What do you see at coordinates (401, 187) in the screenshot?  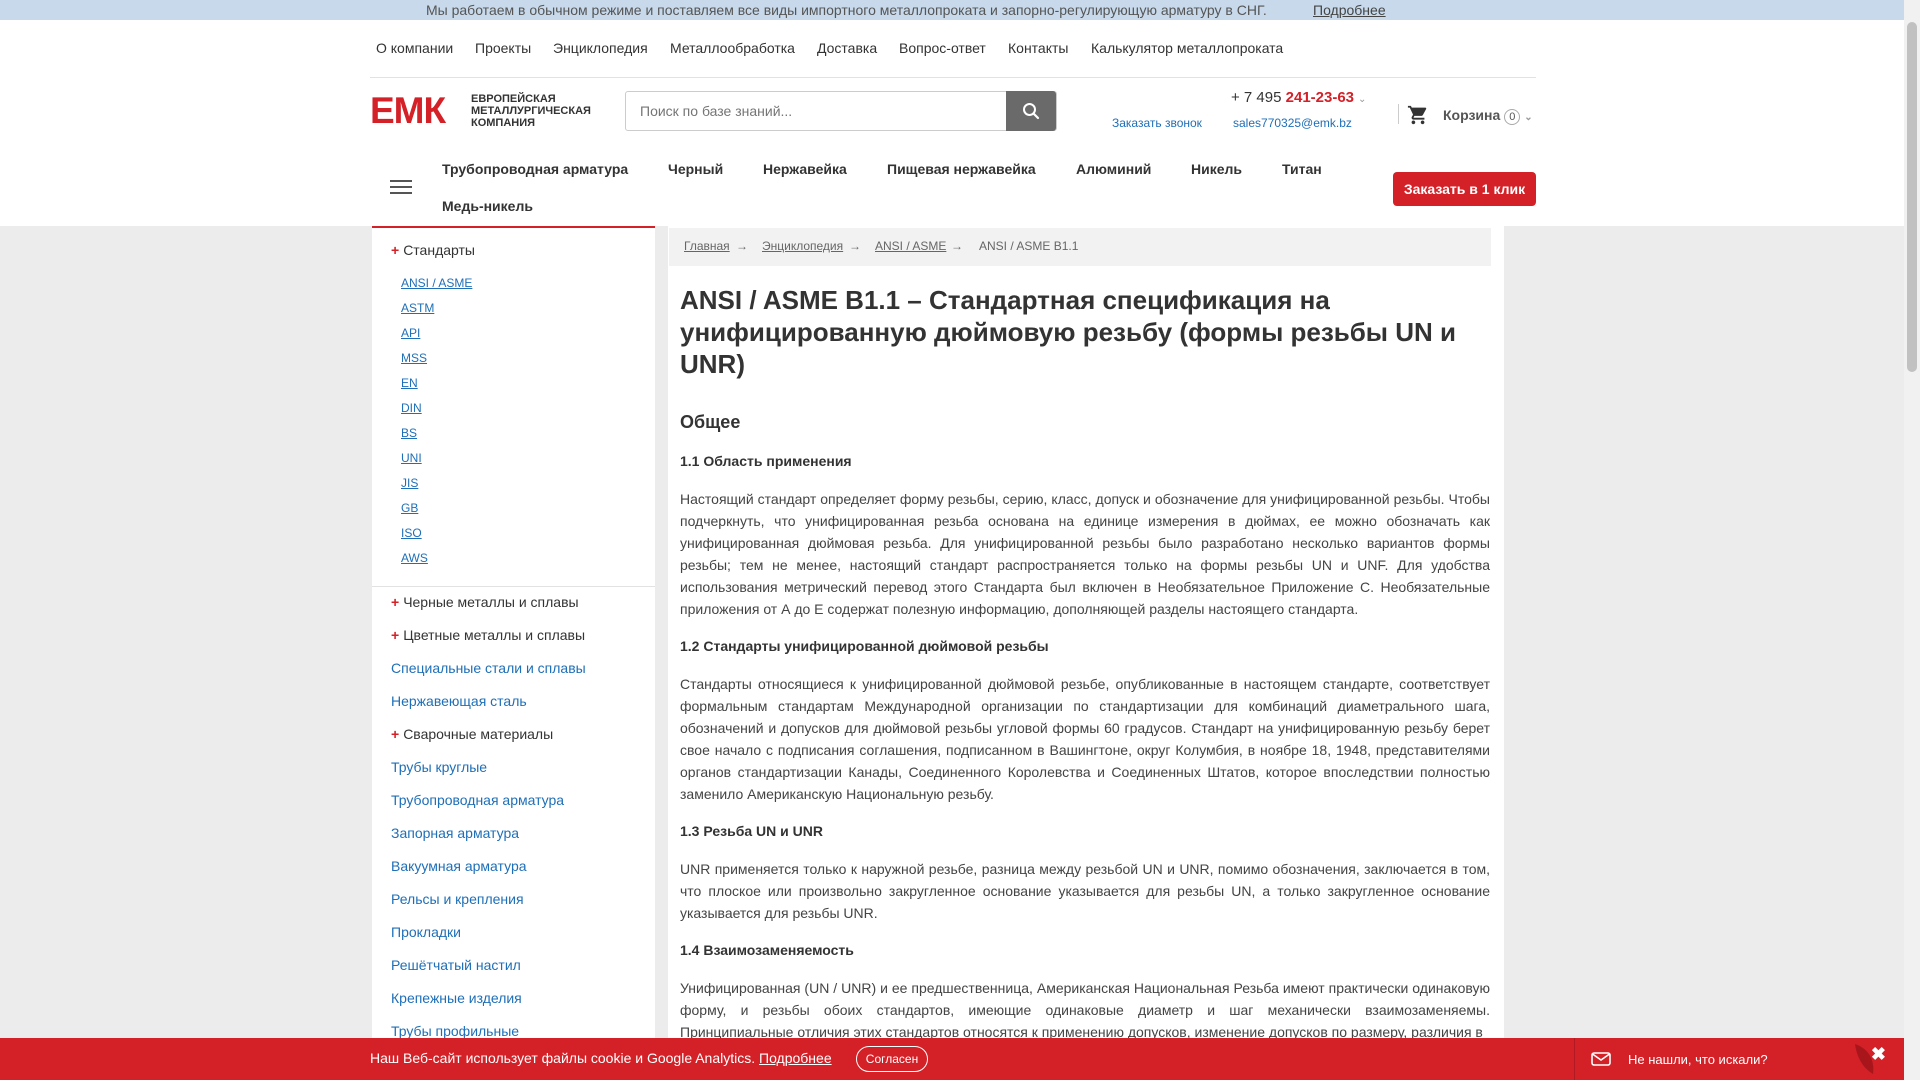 I see `menu-hamburger-icon` at bounding box center [401, 187].